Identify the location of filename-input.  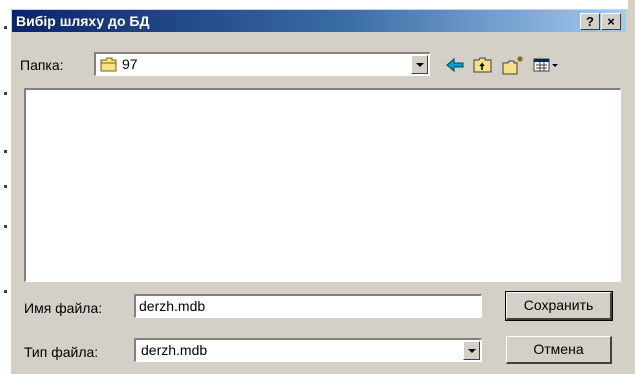
(289, 306).